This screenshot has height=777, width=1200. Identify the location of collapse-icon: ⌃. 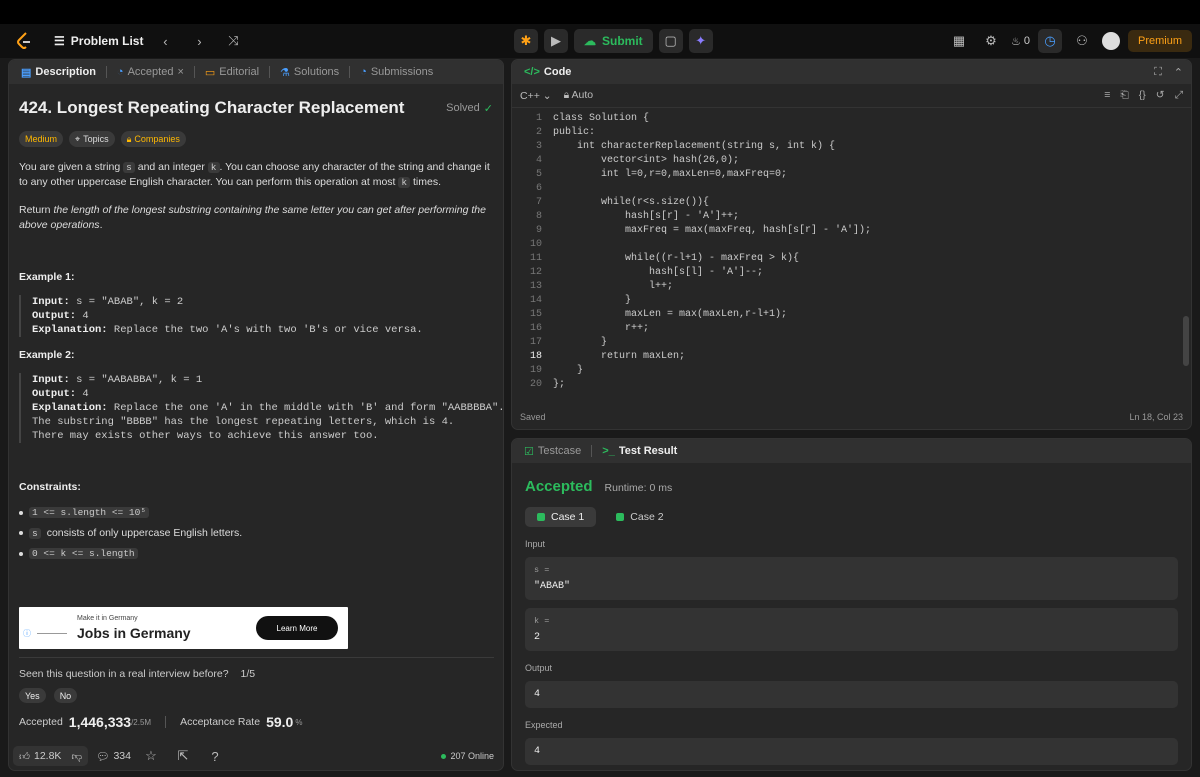
(1178, 72).